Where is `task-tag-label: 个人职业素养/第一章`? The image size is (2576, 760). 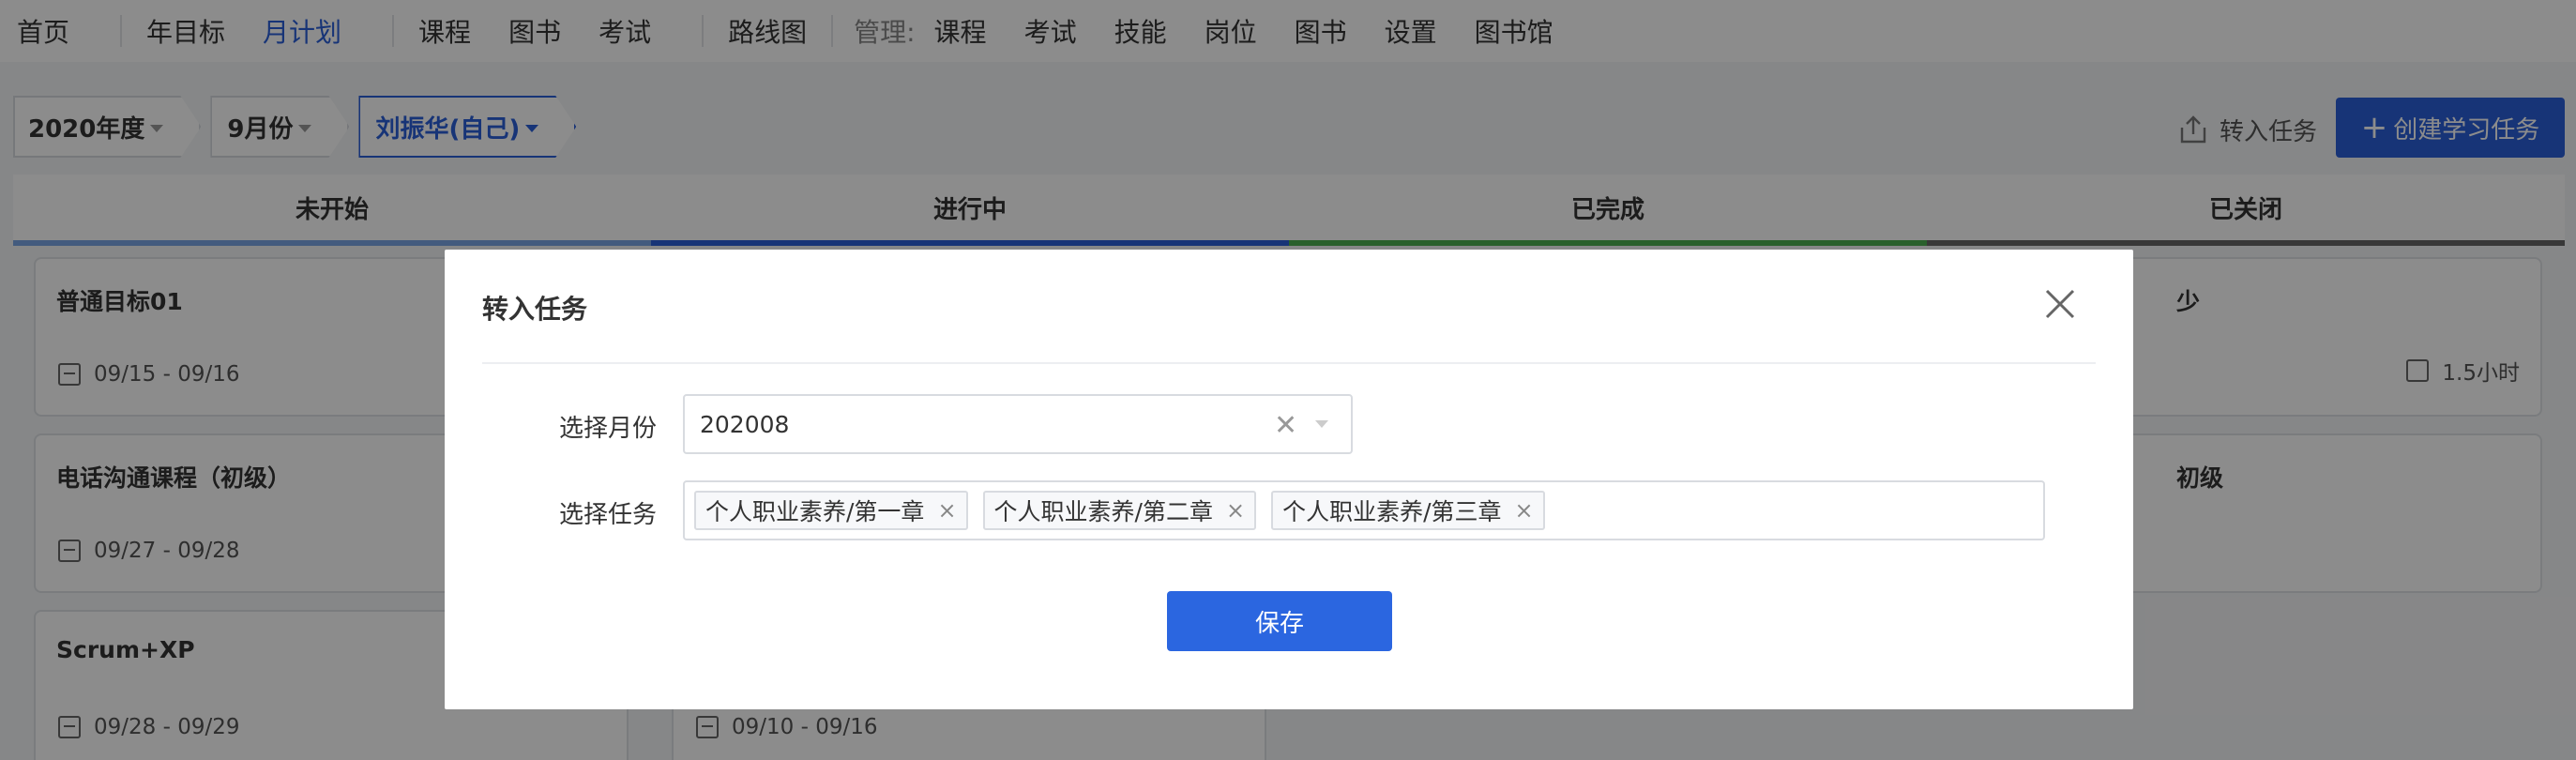 task-tag-label: 个人职业素养/第一章 is located at coordinates (815, 512).